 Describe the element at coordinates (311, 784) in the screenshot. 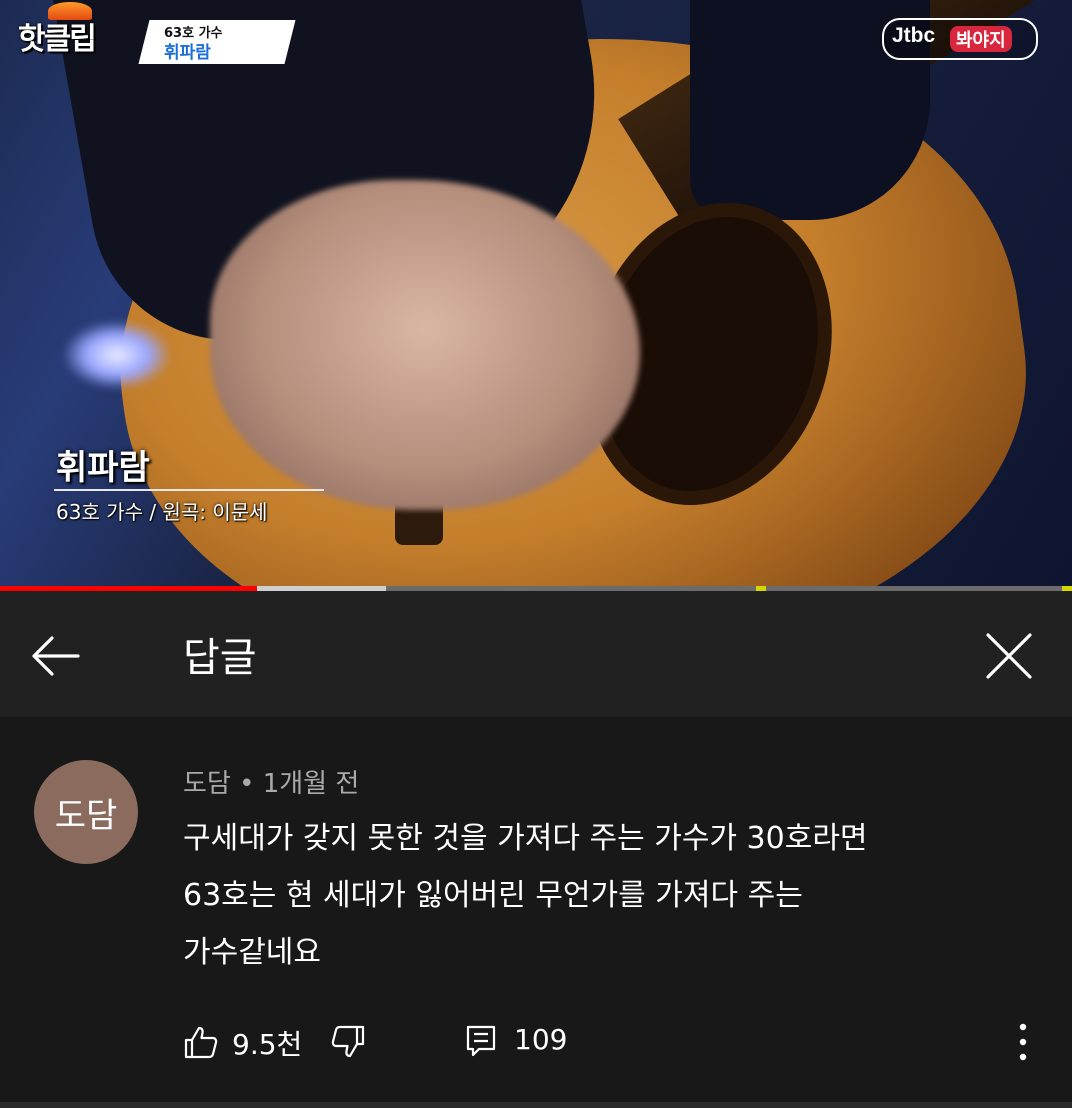

I see `comment-time: 1개월 전` at that location.